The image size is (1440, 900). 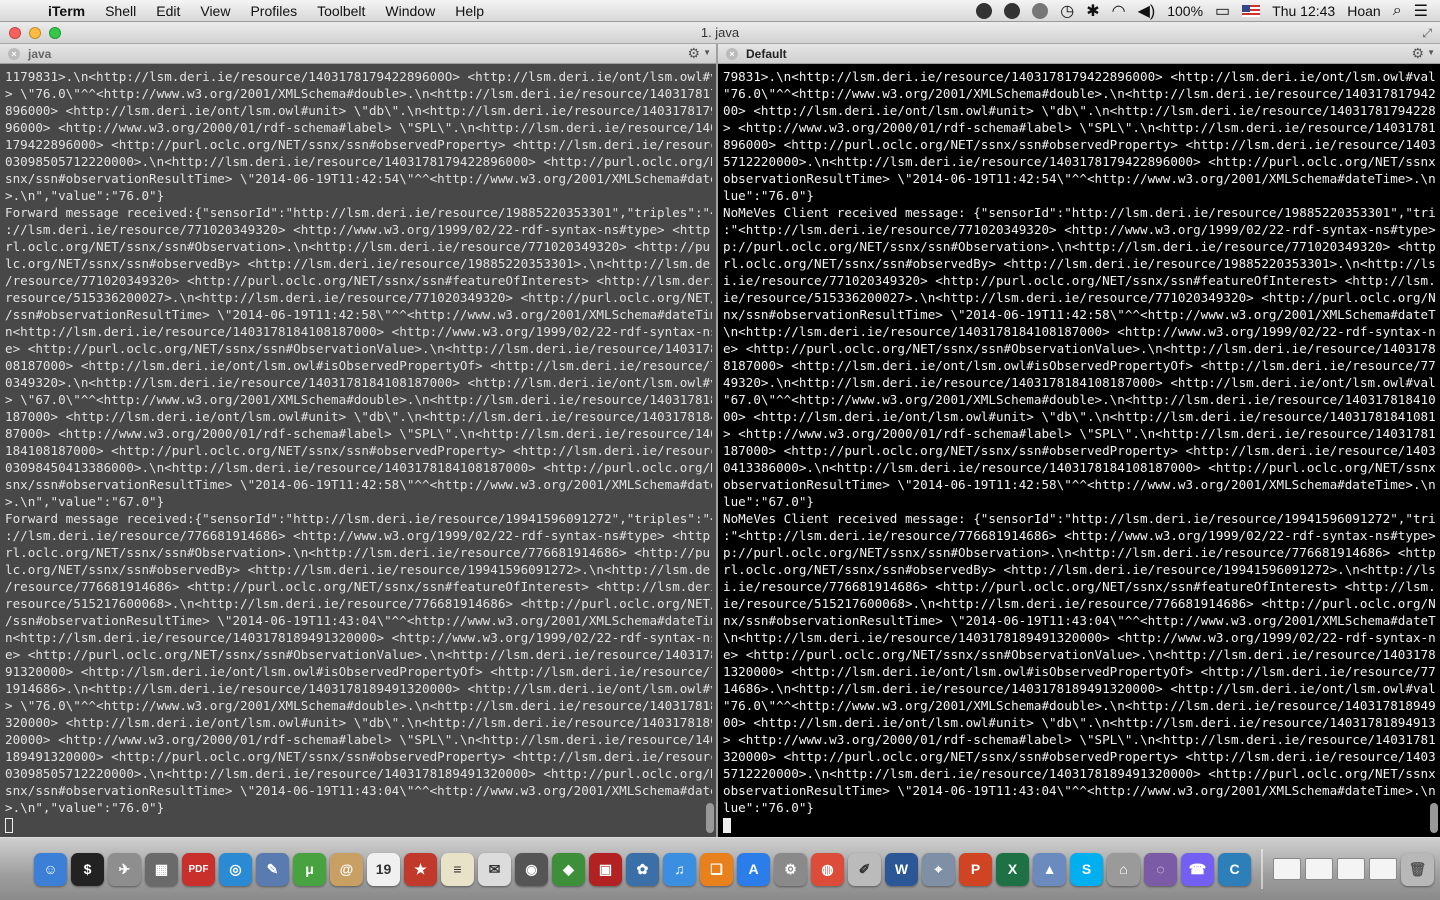 I want to click on dock-terminal-icon: $, so click(x=87, y=869).